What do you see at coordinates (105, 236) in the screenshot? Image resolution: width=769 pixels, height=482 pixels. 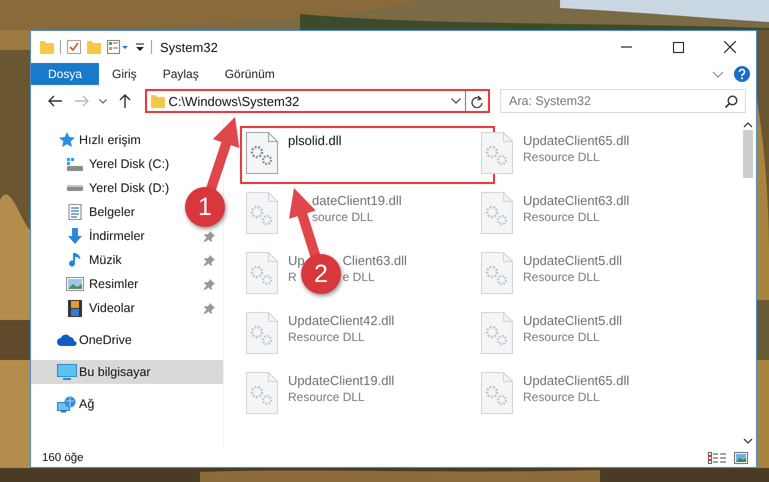 I see `nav-item: İndirmeler` at bounding box center [105, 236].